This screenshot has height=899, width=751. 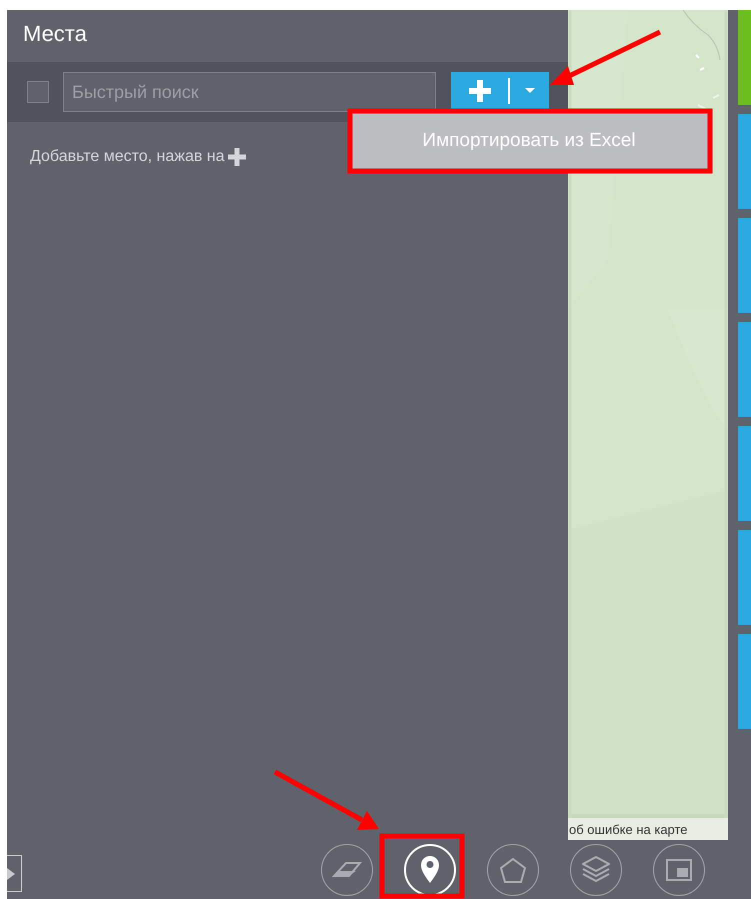 I want to click on select-all-checkbox, so click(x=38, y=92).